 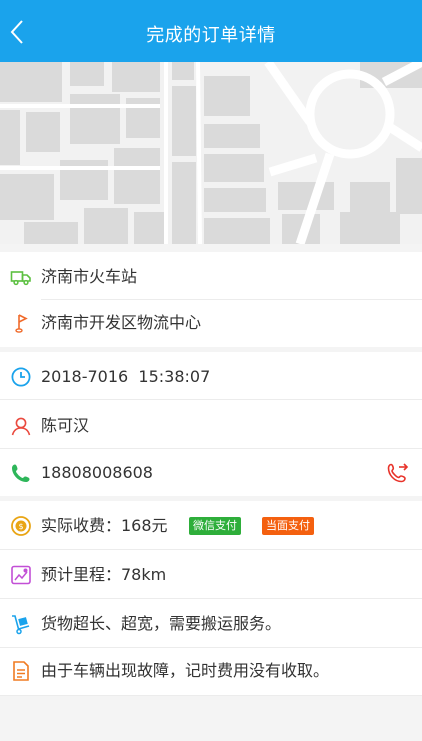 What do you see at coordinates (21, 323) in the screenshot?
I see `flag-pin-icon` at bounding box center [21, 323].